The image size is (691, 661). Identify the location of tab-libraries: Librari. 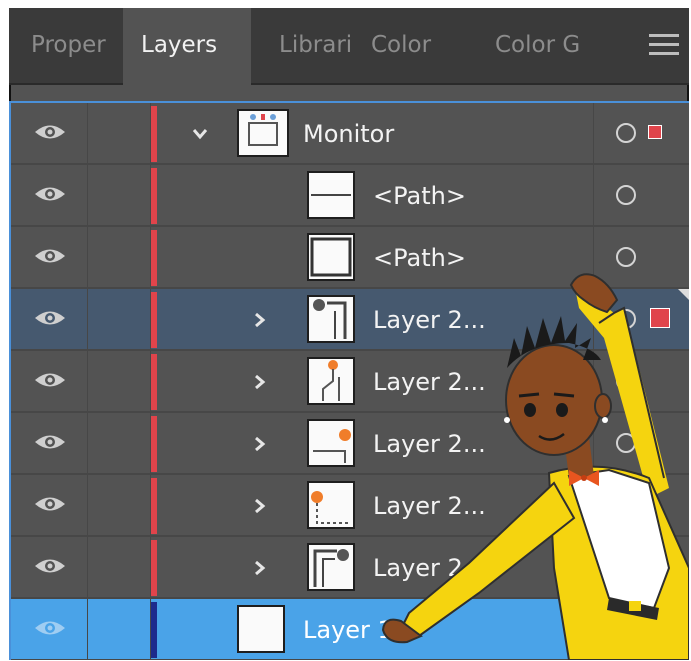
(320, 45).